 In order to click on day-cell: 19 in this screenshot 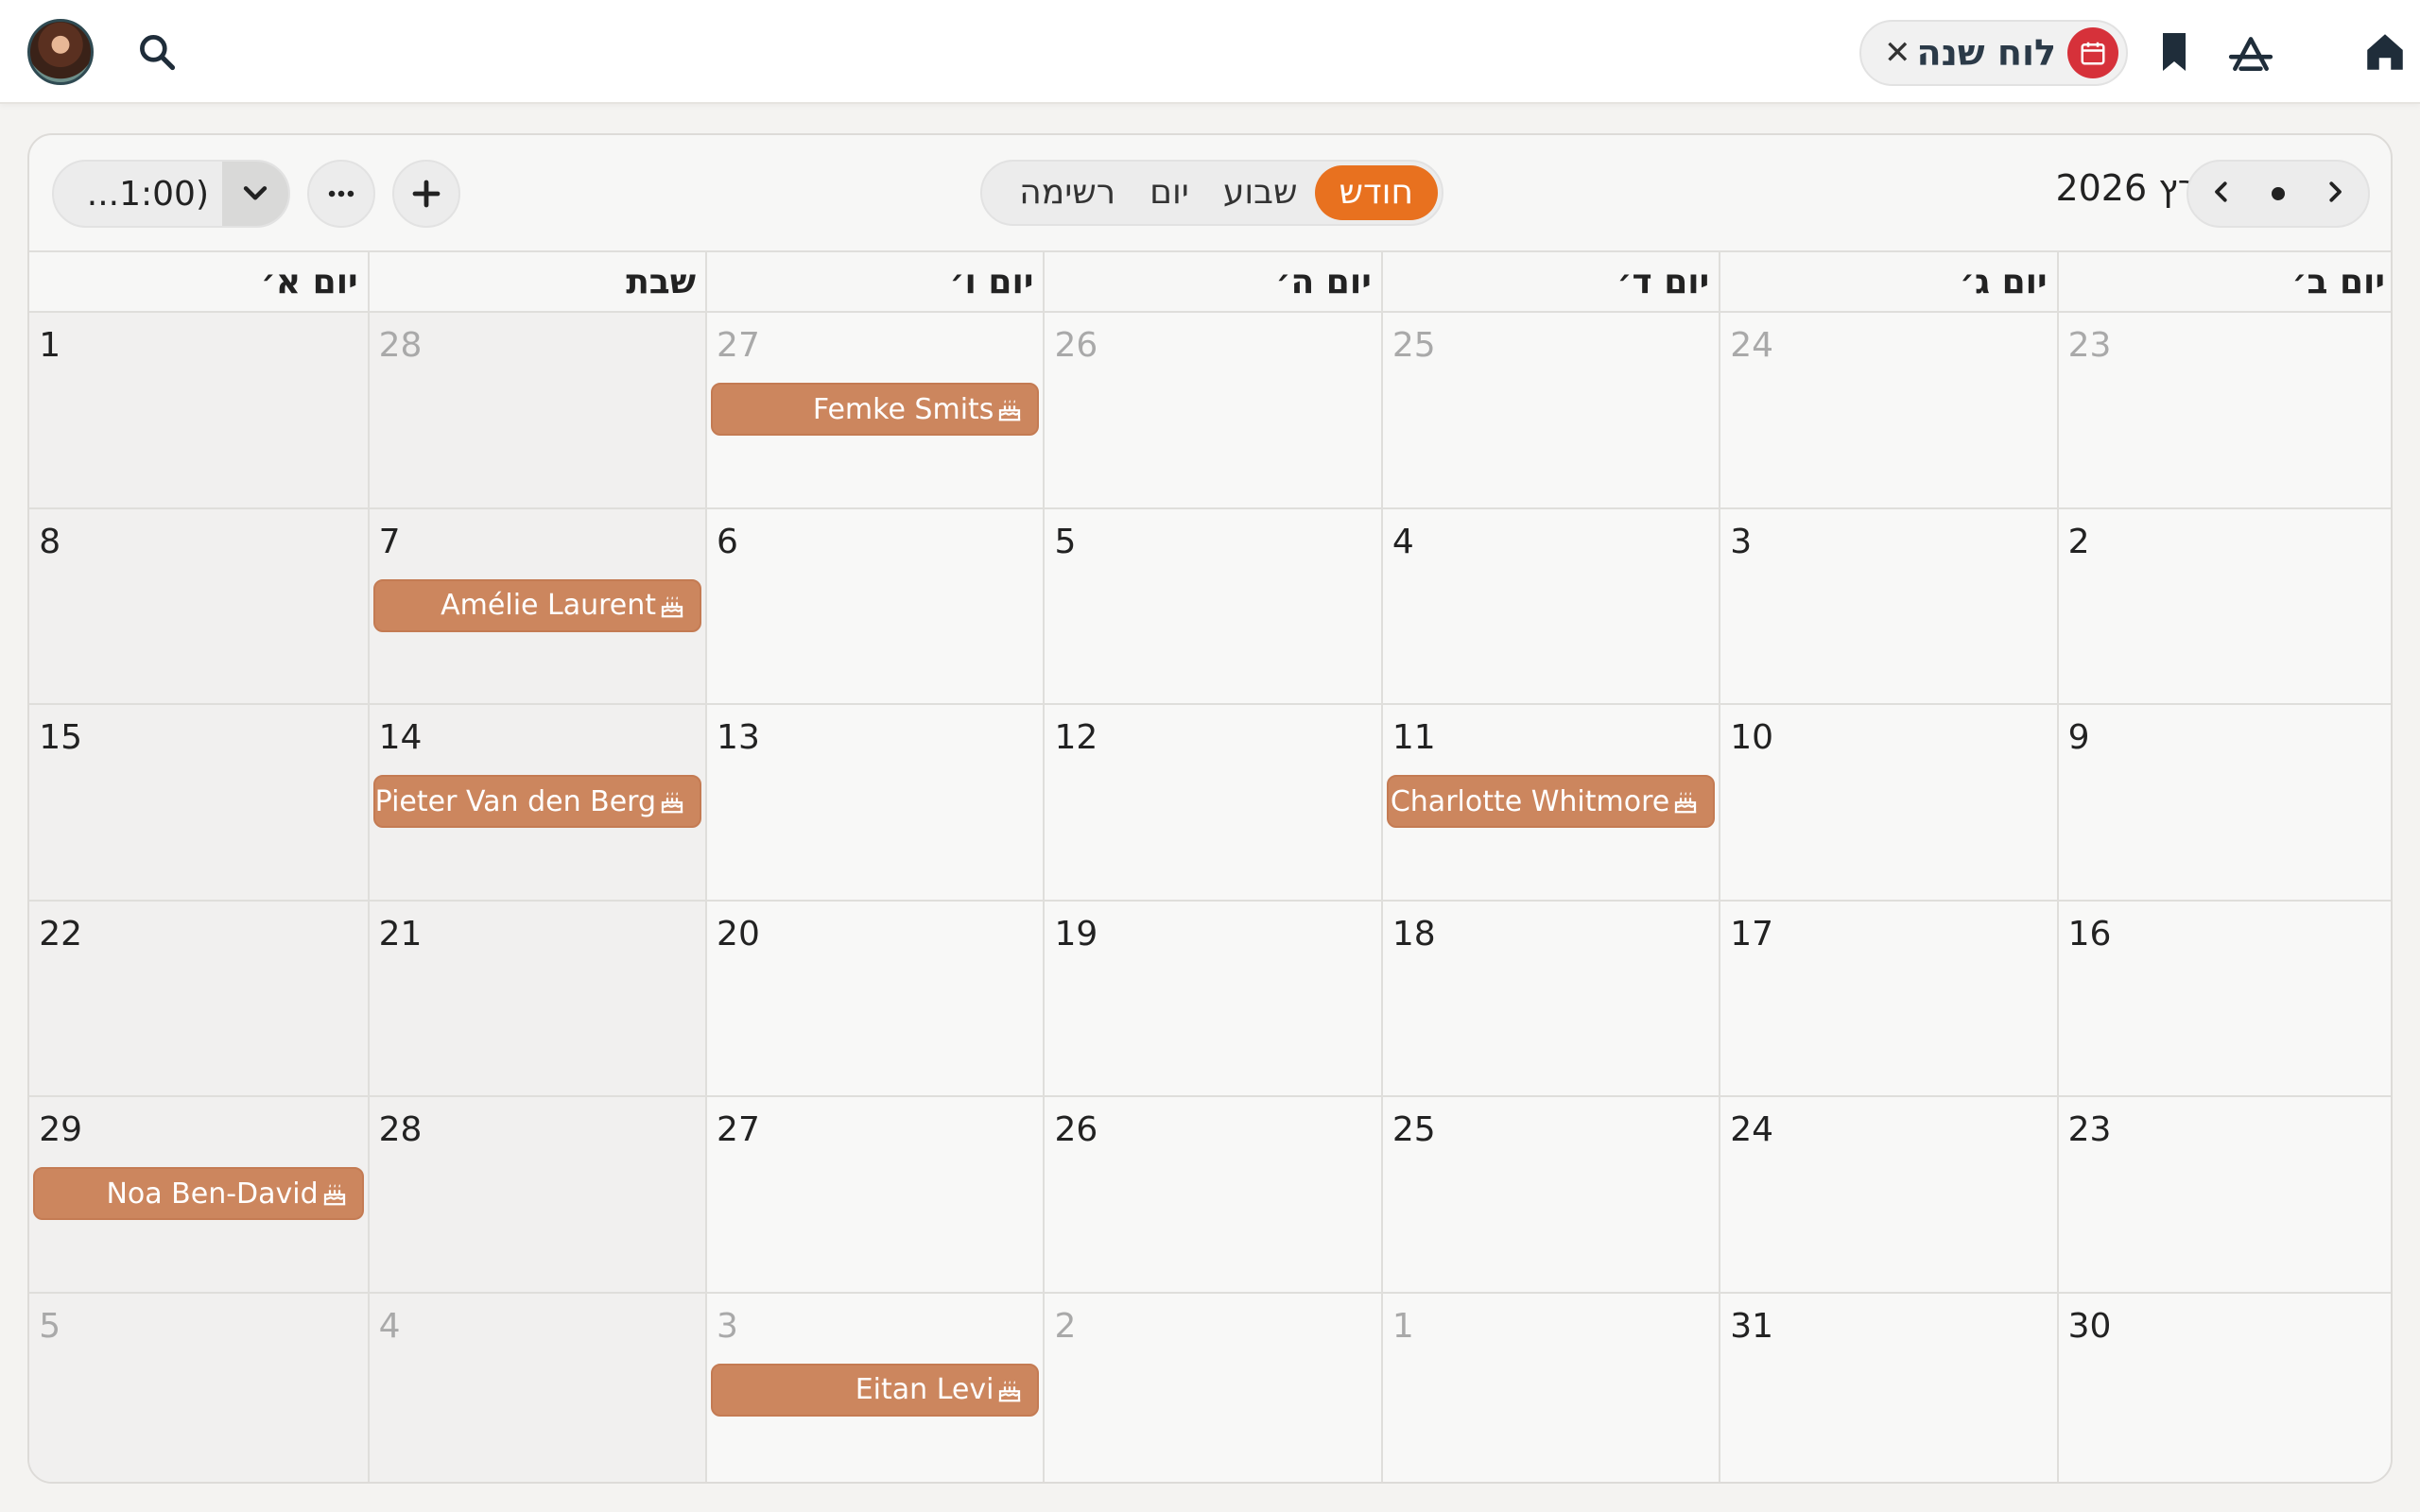, I will do `click(1212, 998)`.